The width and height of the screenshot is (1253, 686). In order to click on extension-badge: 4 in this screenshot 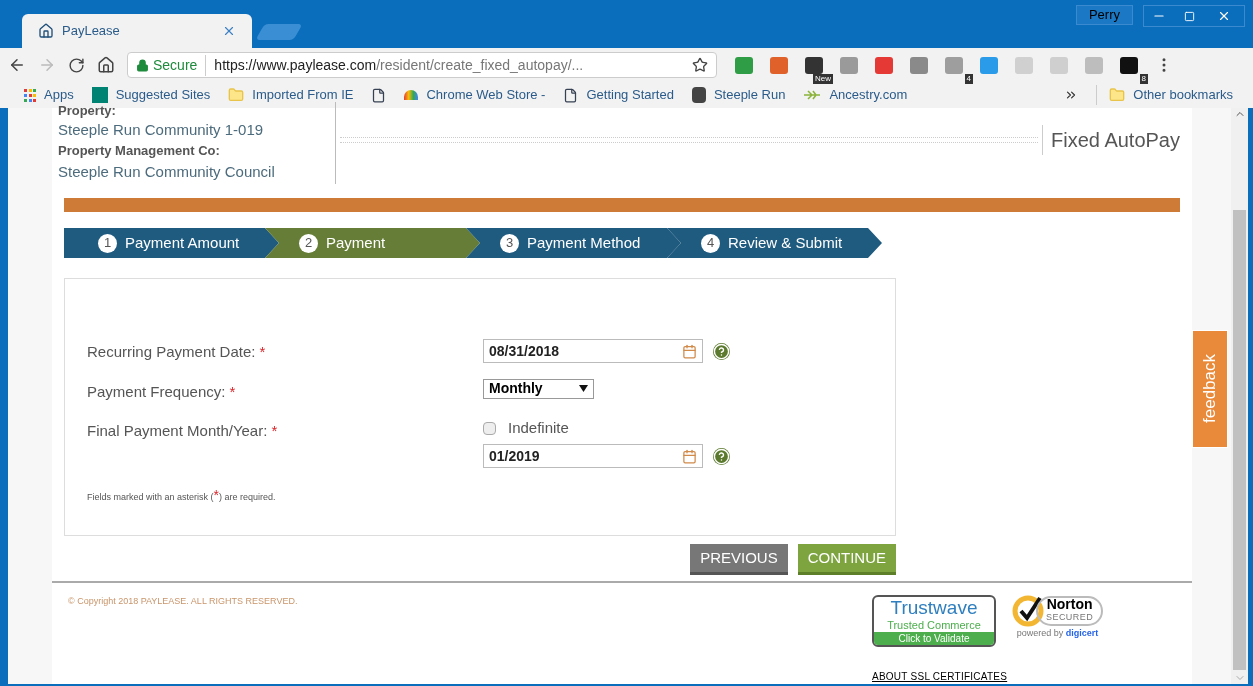, I will do `click(968, 78)`.